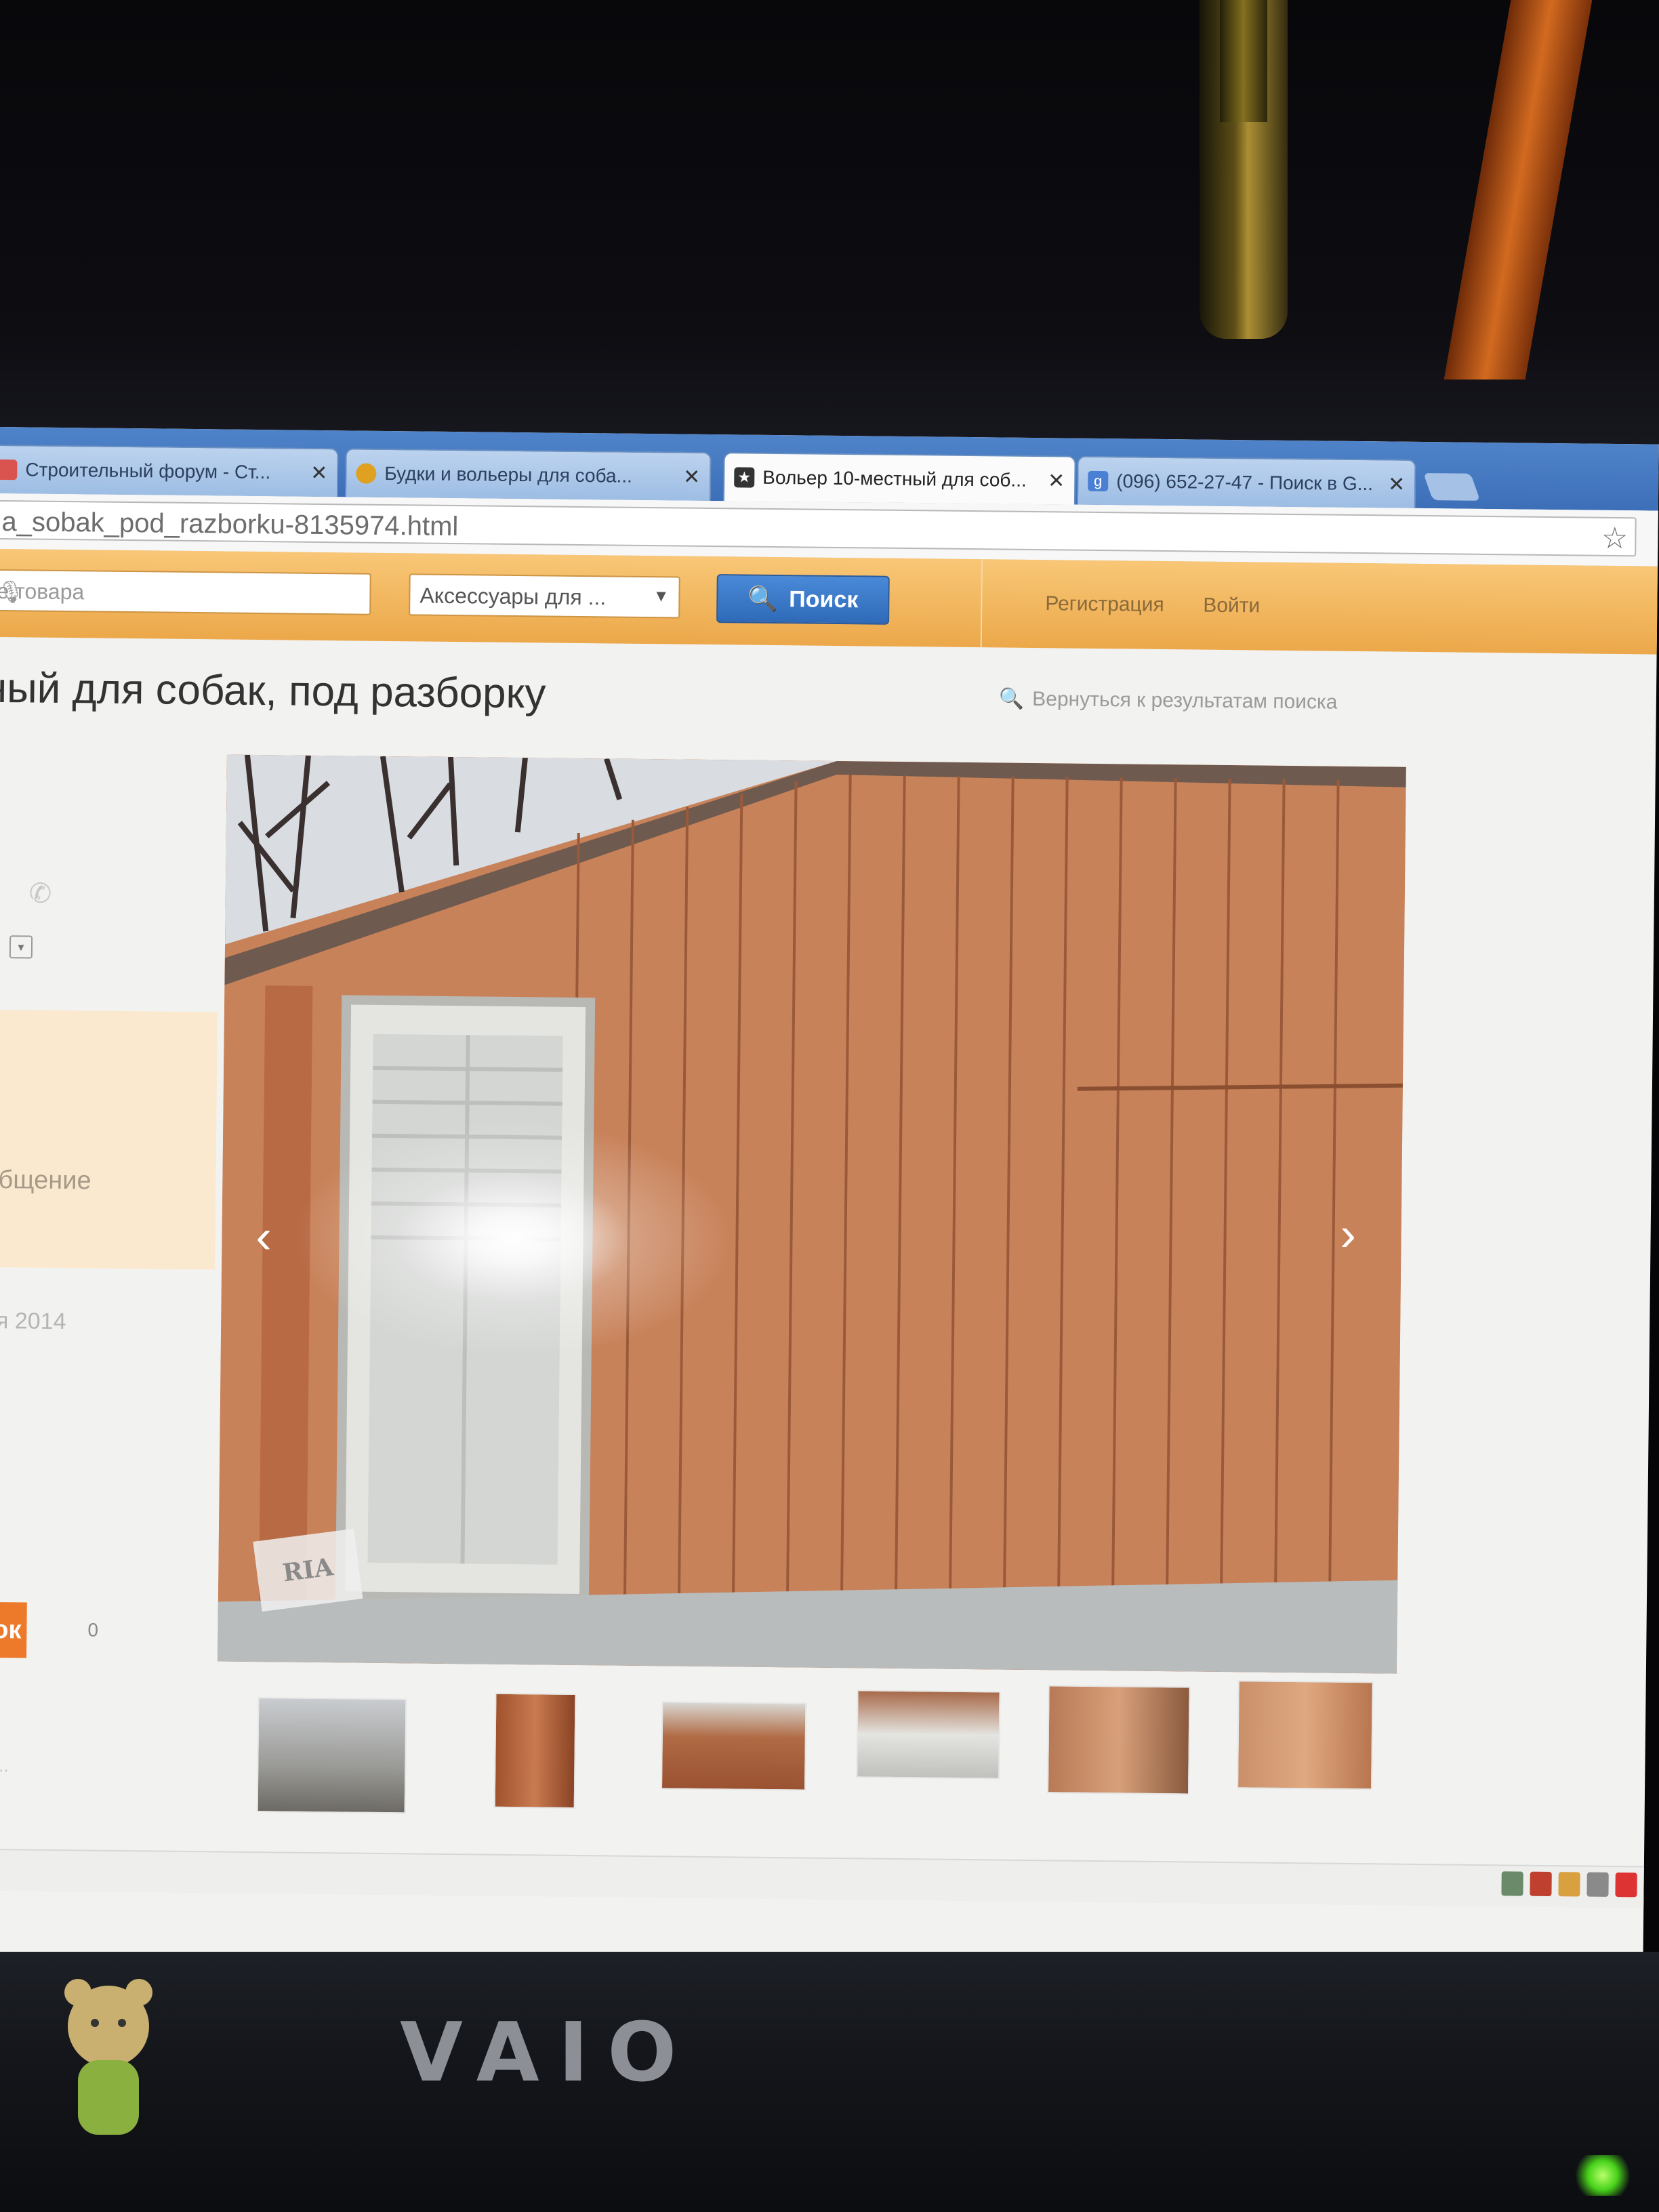 Image resolution: width=1659 pixels, height=2212 pixels. I want to click on power-led, so click(1603, 2176).